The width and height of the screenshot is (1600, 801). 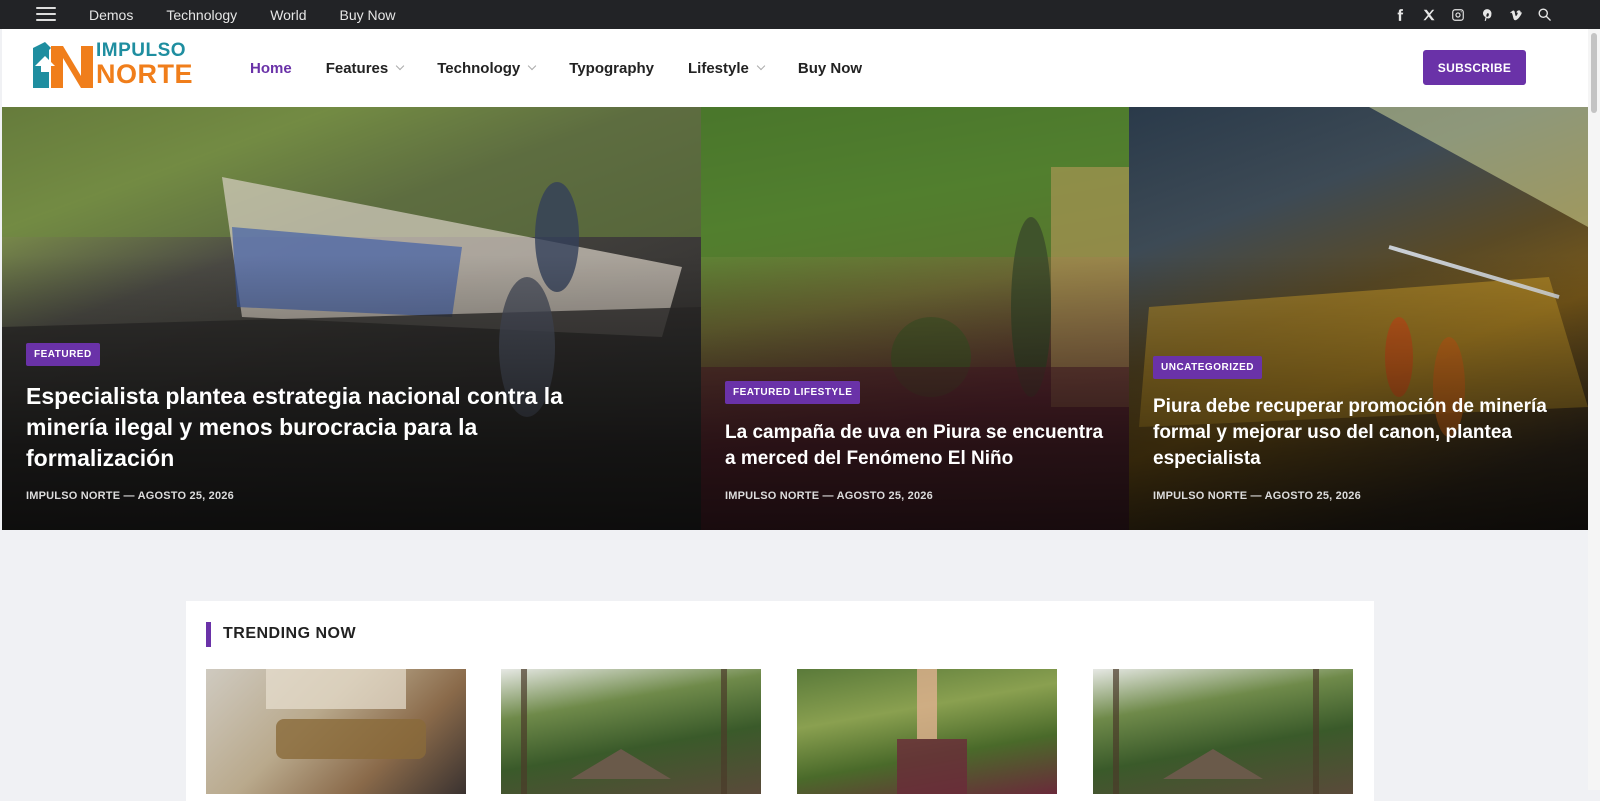 I want to click on x-twitter-icon, so click(x=1428, y=14).